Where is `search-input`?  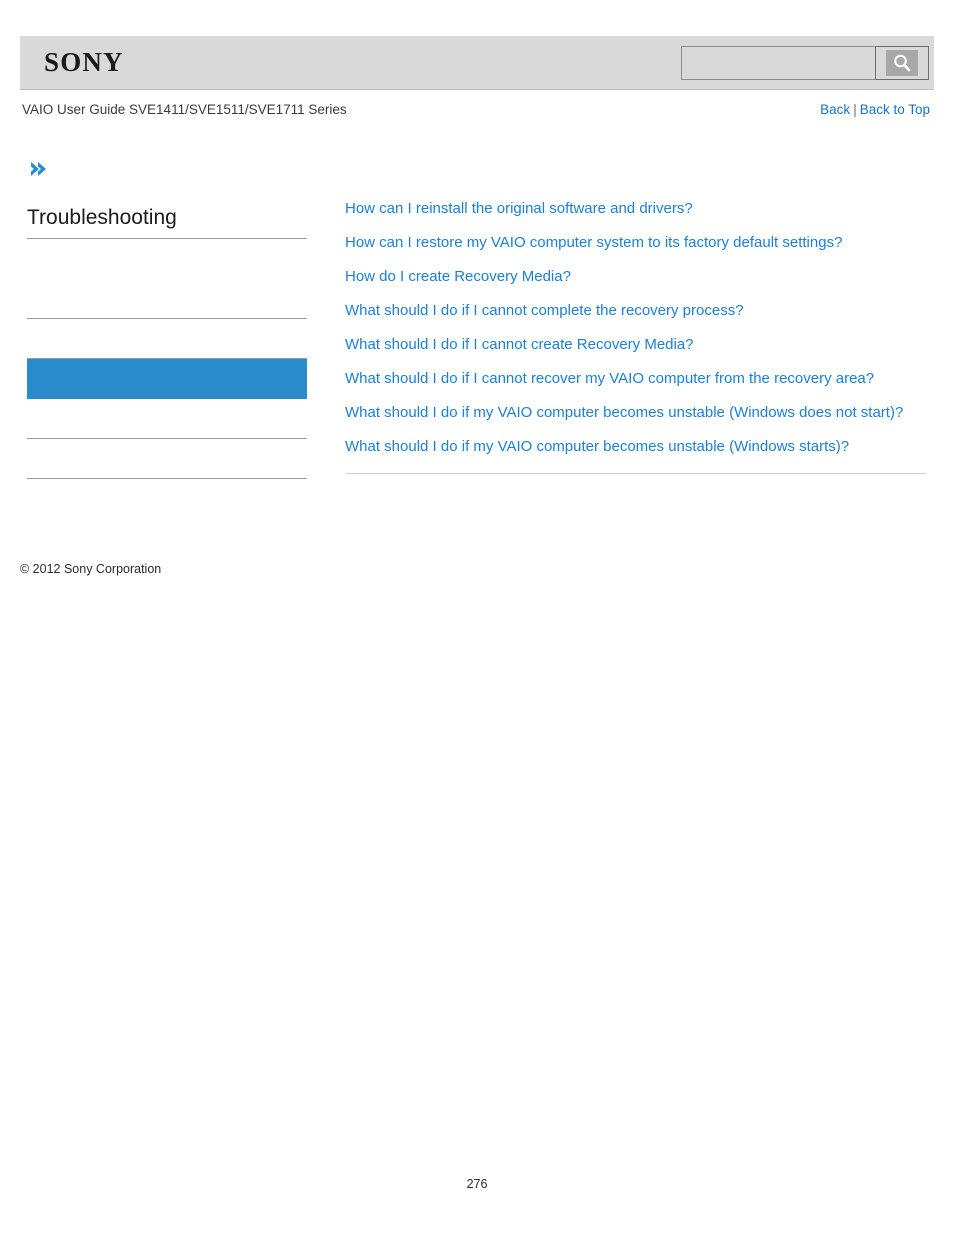 search-input is located at coordinates (778, 63).